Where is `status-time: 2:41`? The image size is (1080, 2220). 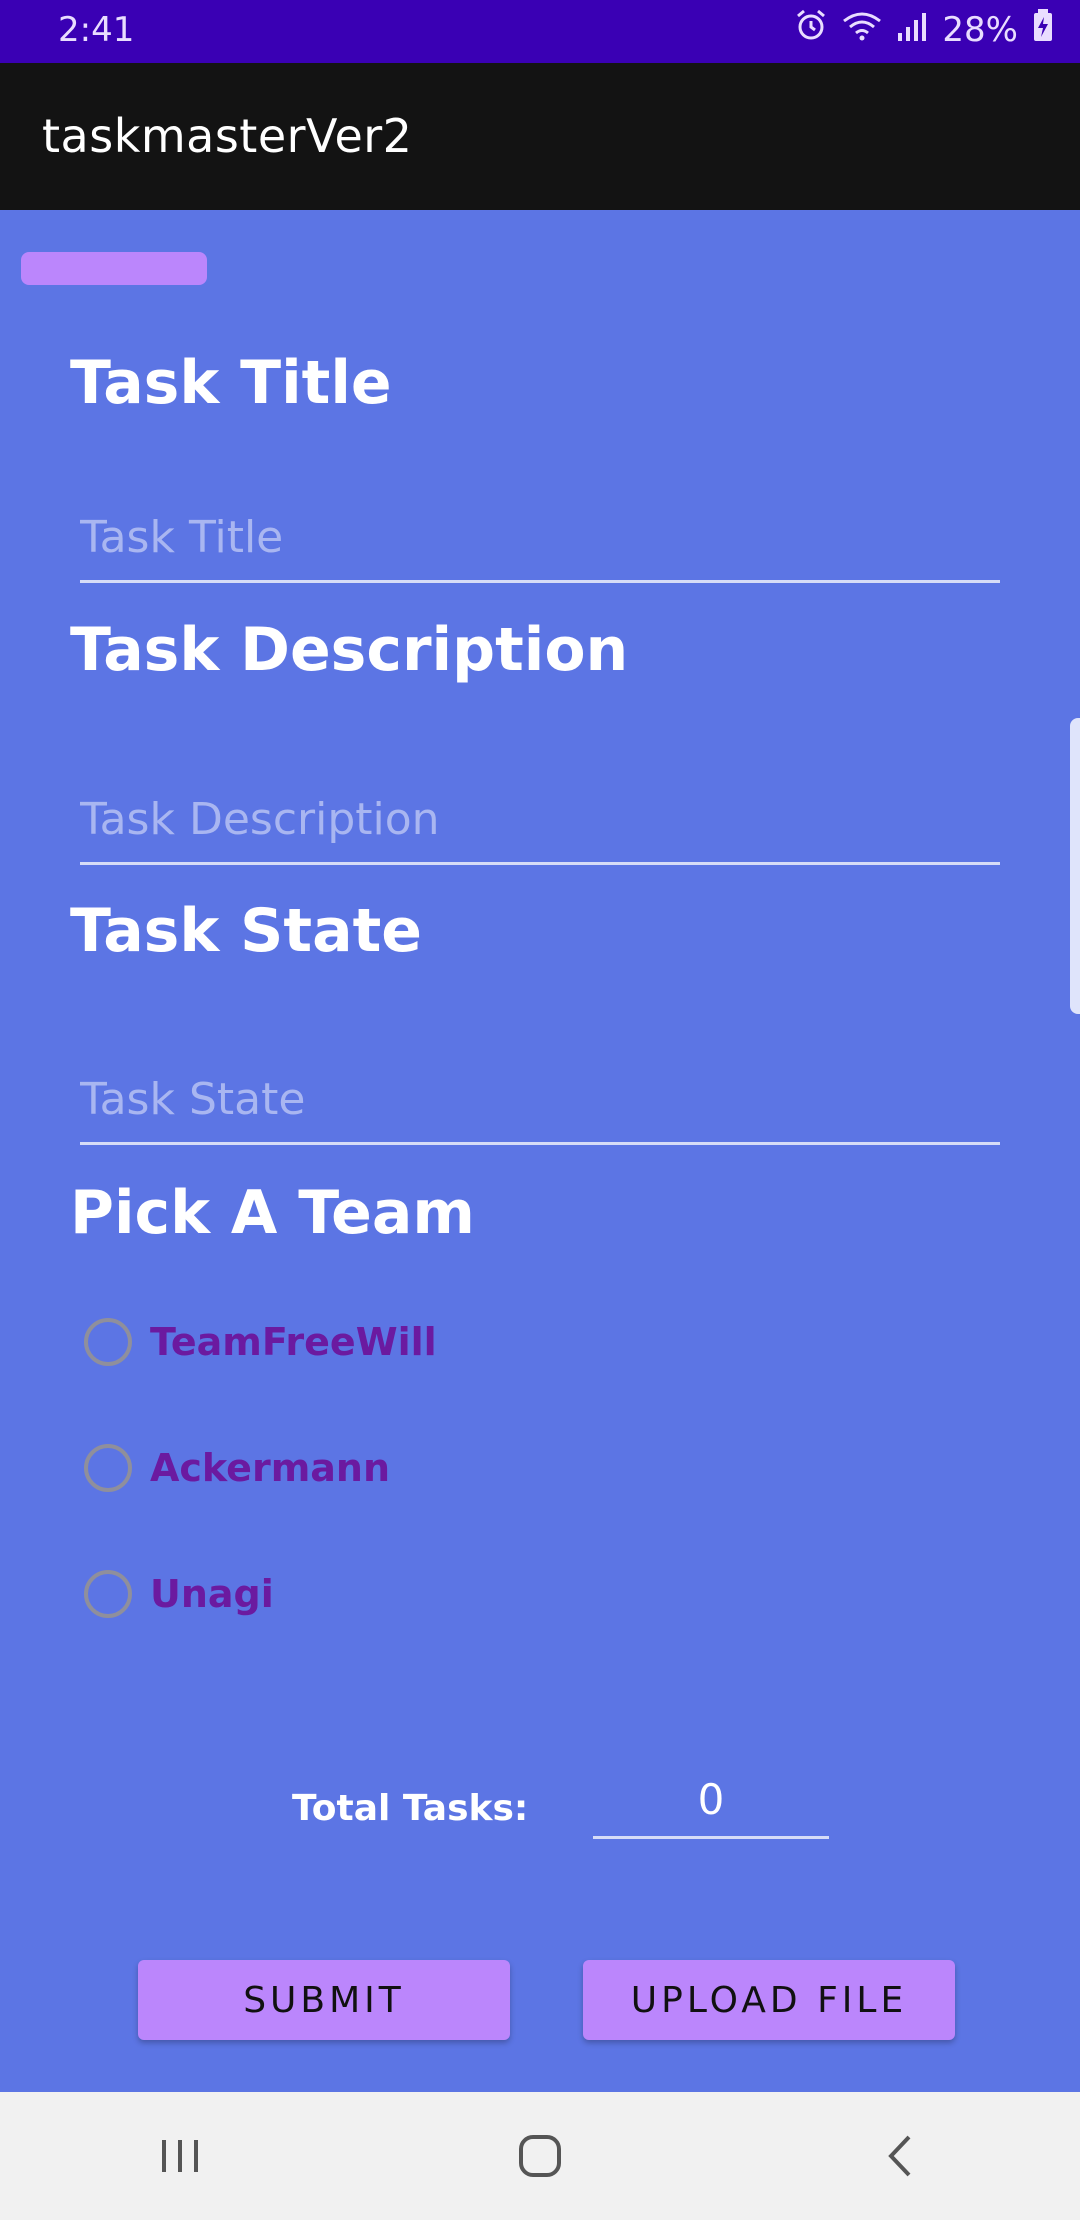 status-time: 2:41 is located at coordinates (96, 30).